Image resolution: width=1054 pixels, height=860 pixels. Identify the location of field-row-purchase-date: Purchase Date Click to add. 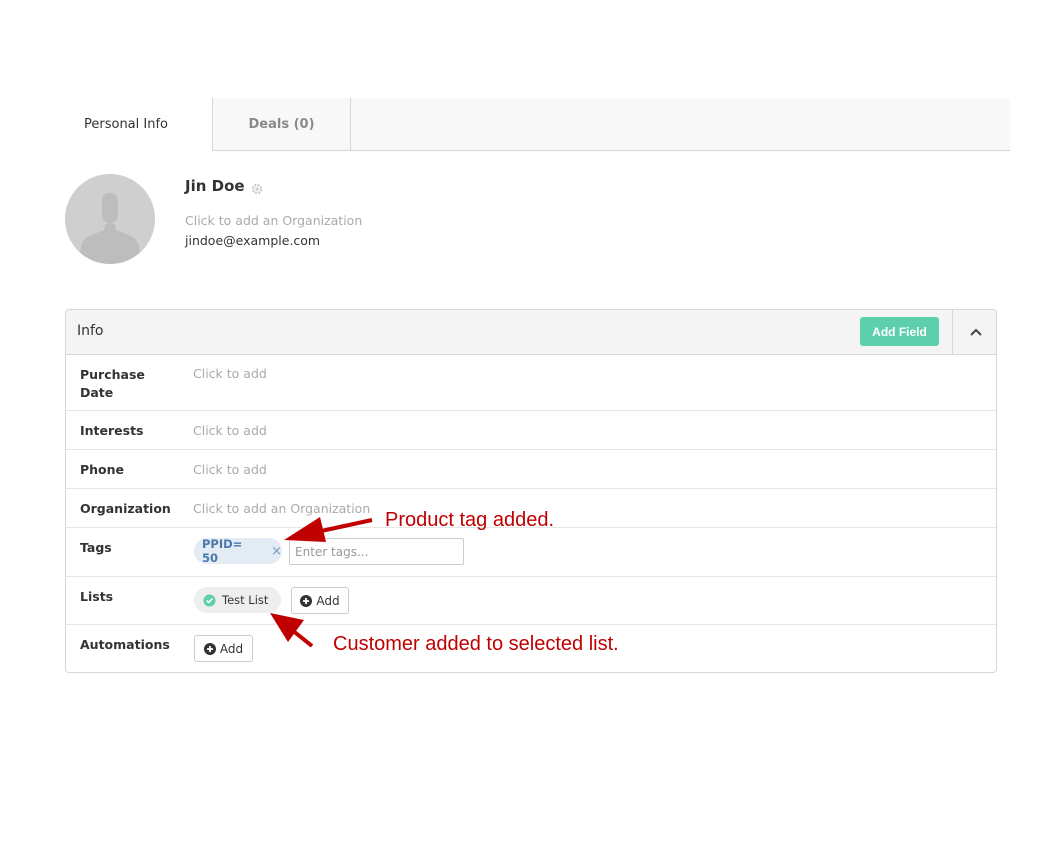
(531, 382).